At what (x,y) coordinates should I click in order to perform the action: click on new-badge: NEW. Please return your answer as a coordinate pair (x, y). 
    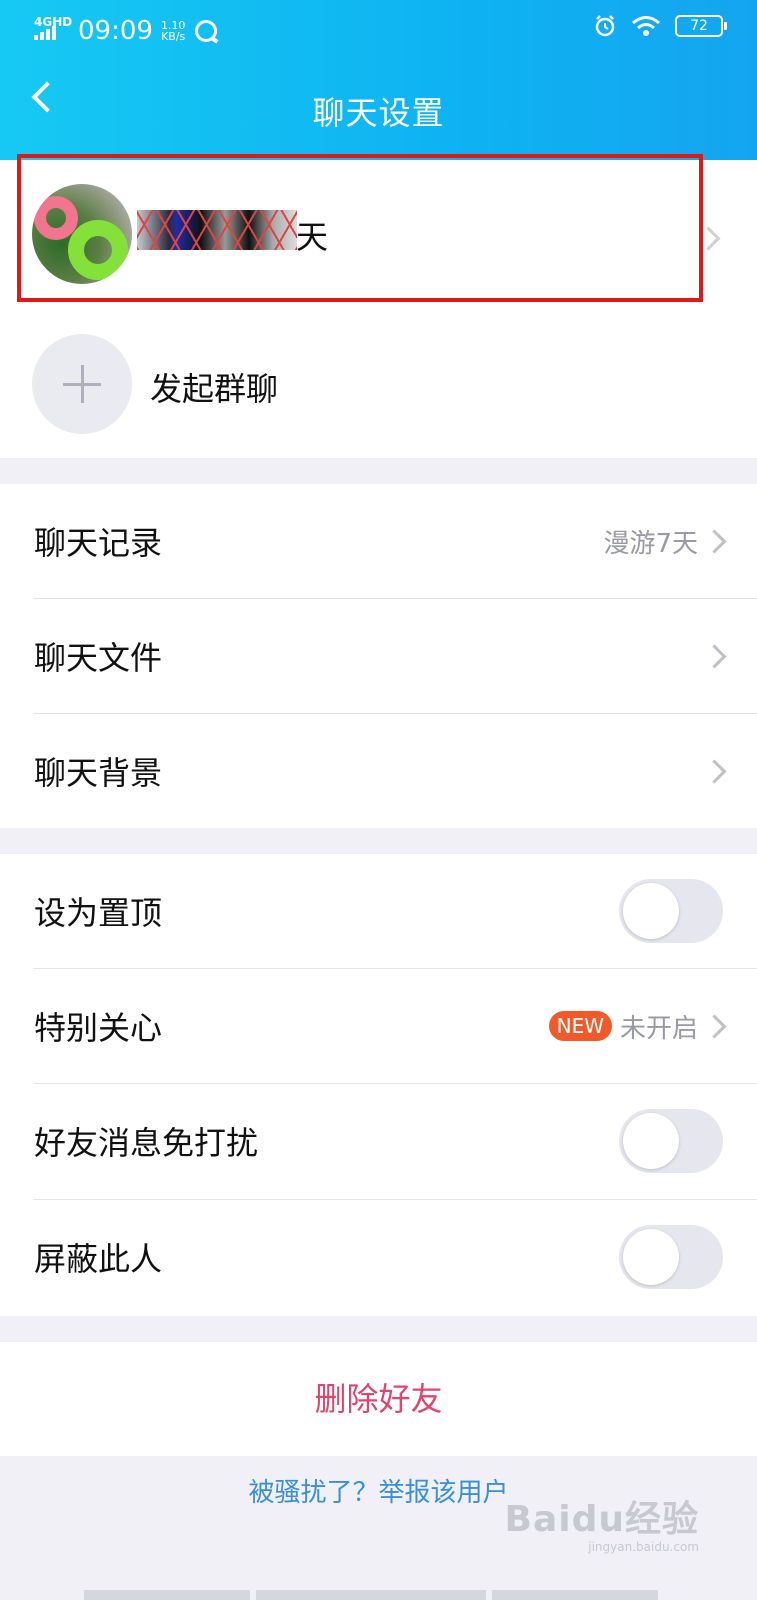
    Looking at the image, I should click on (580, 1026).